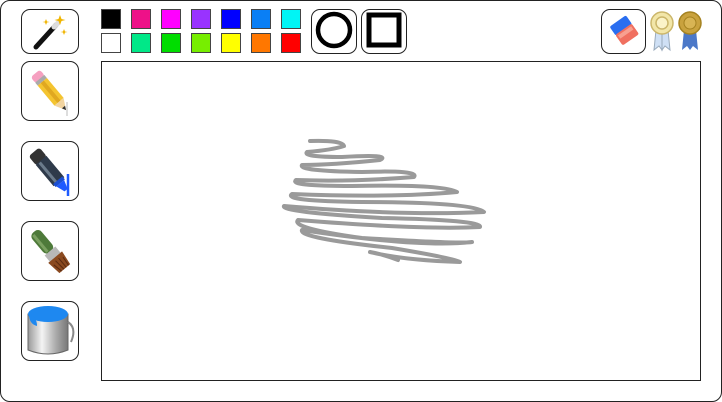 This screenshot has height=402, width=722. I want to click on swatch-blue, so click(231, 19).